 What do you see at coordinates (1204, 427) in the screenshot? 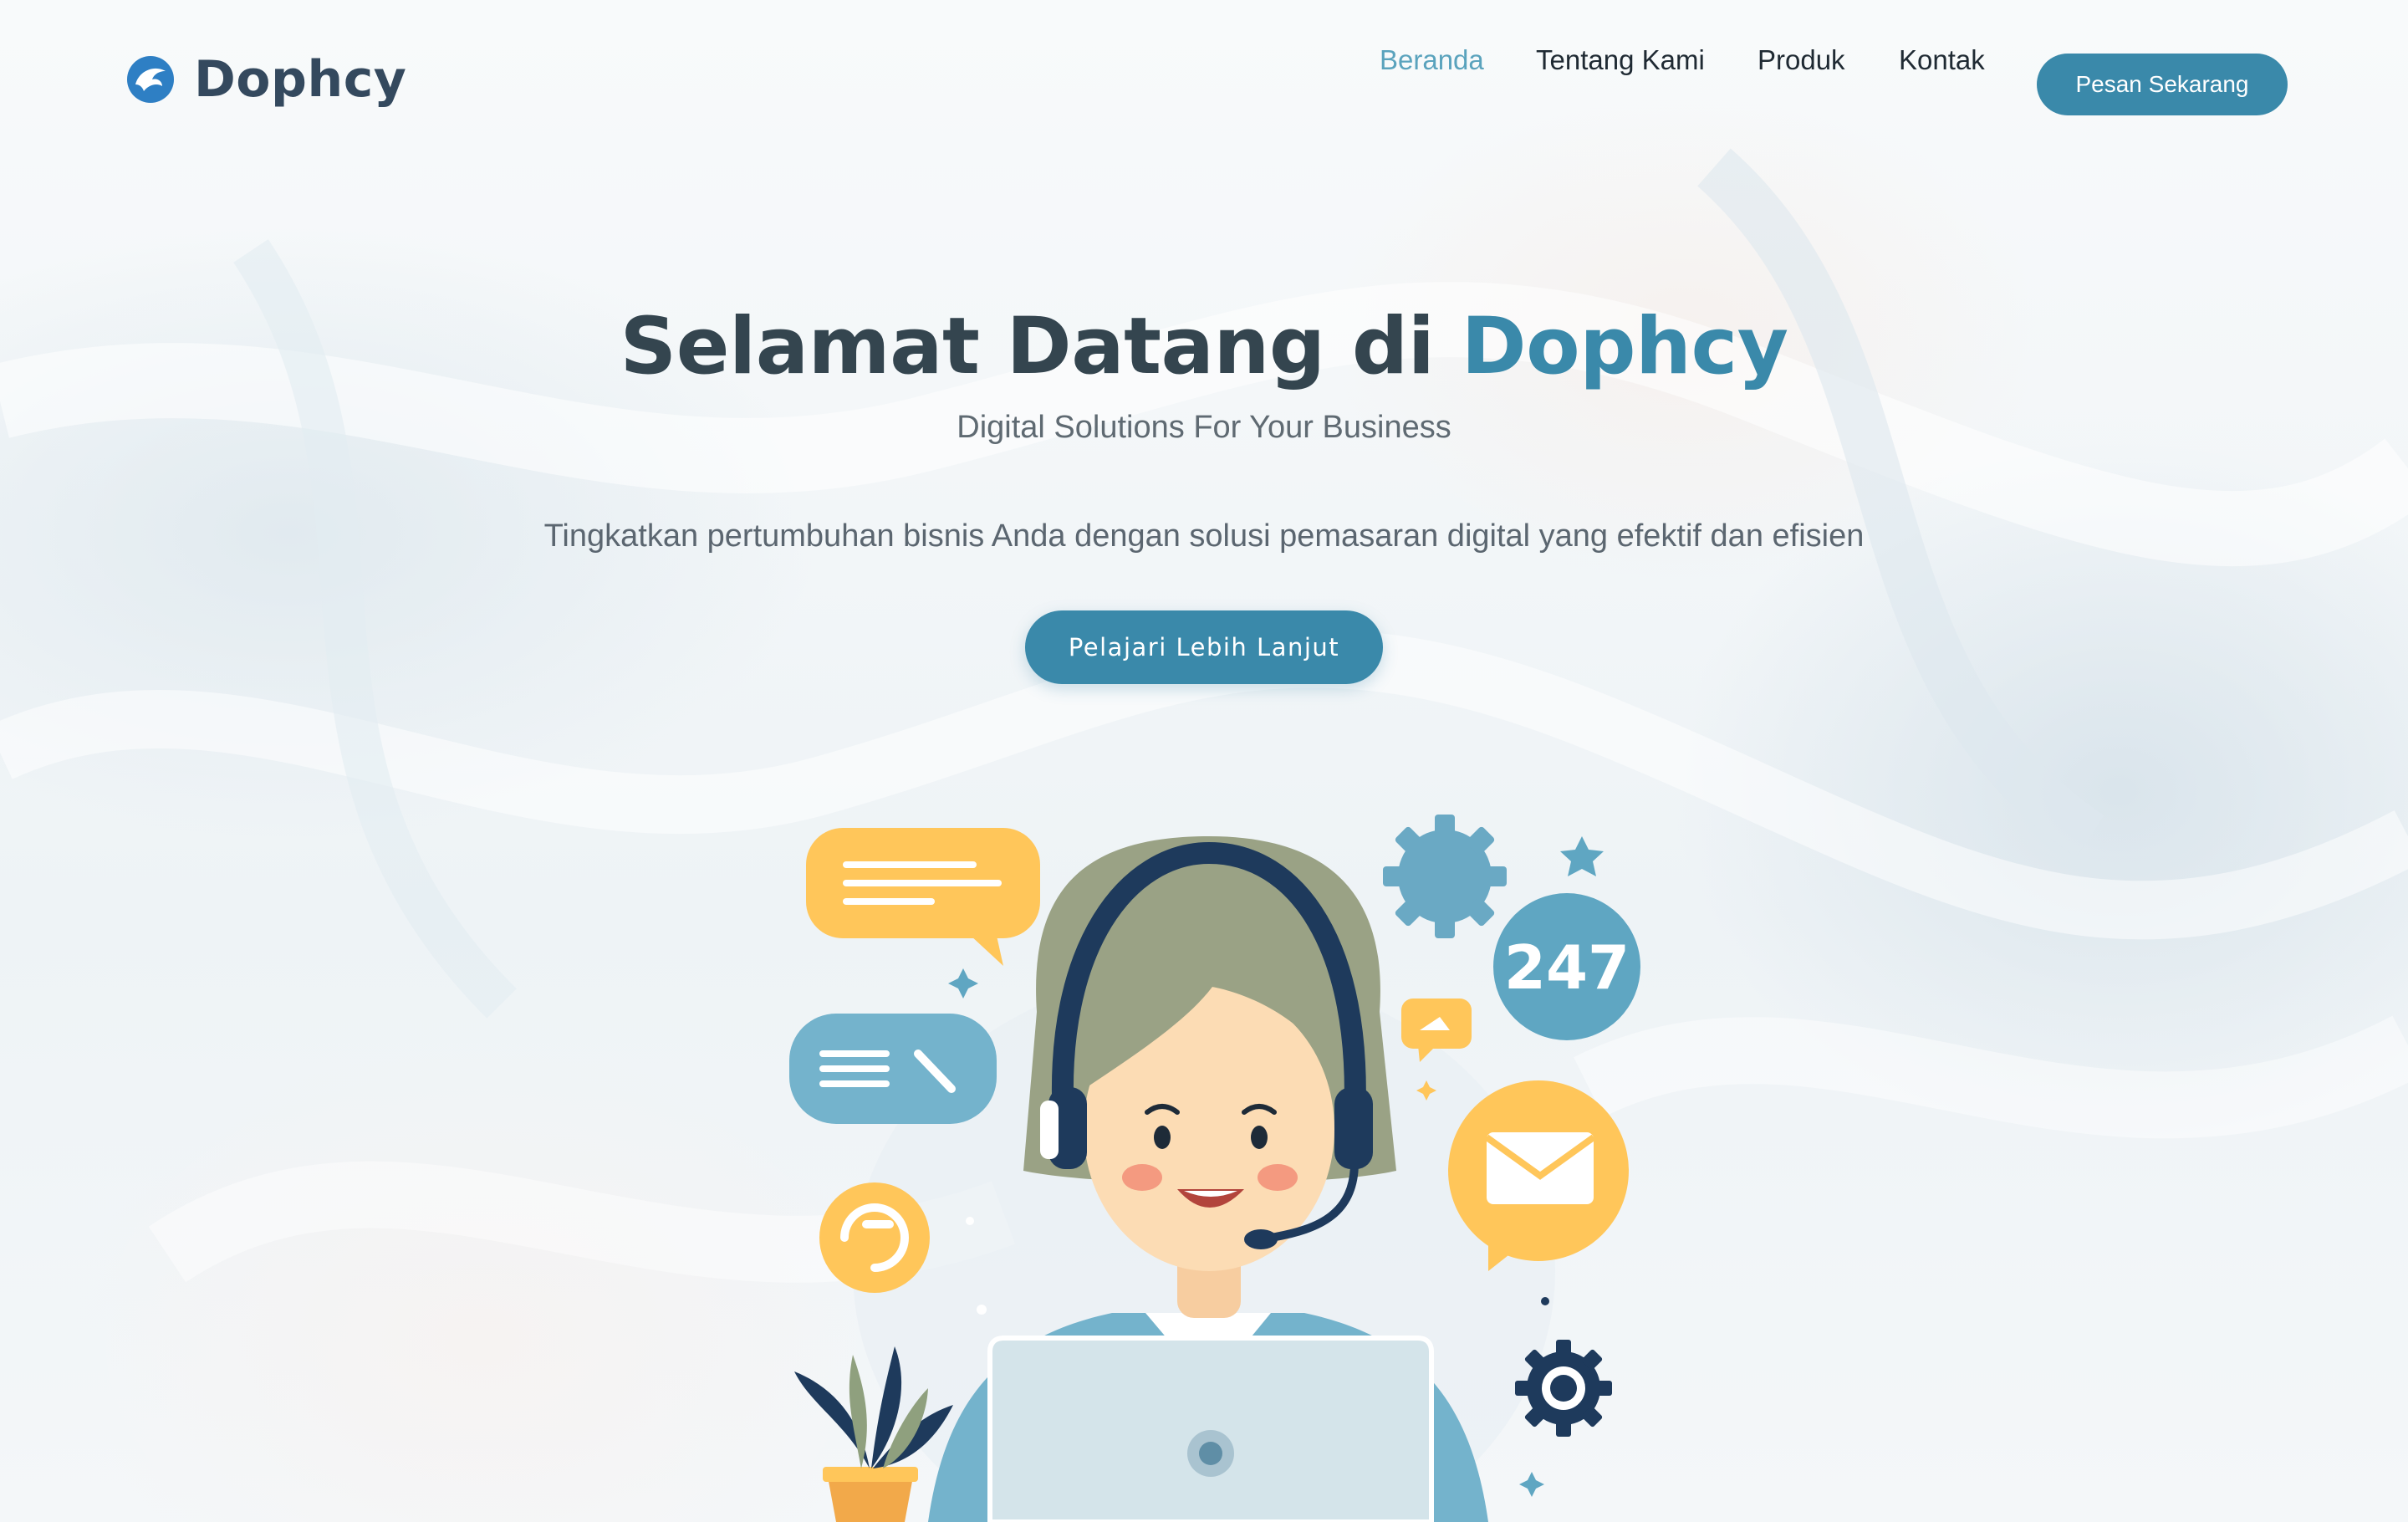
I see `hero-subtitle: Digital Solutions For Your Business` at bounding box center [1204, 427].